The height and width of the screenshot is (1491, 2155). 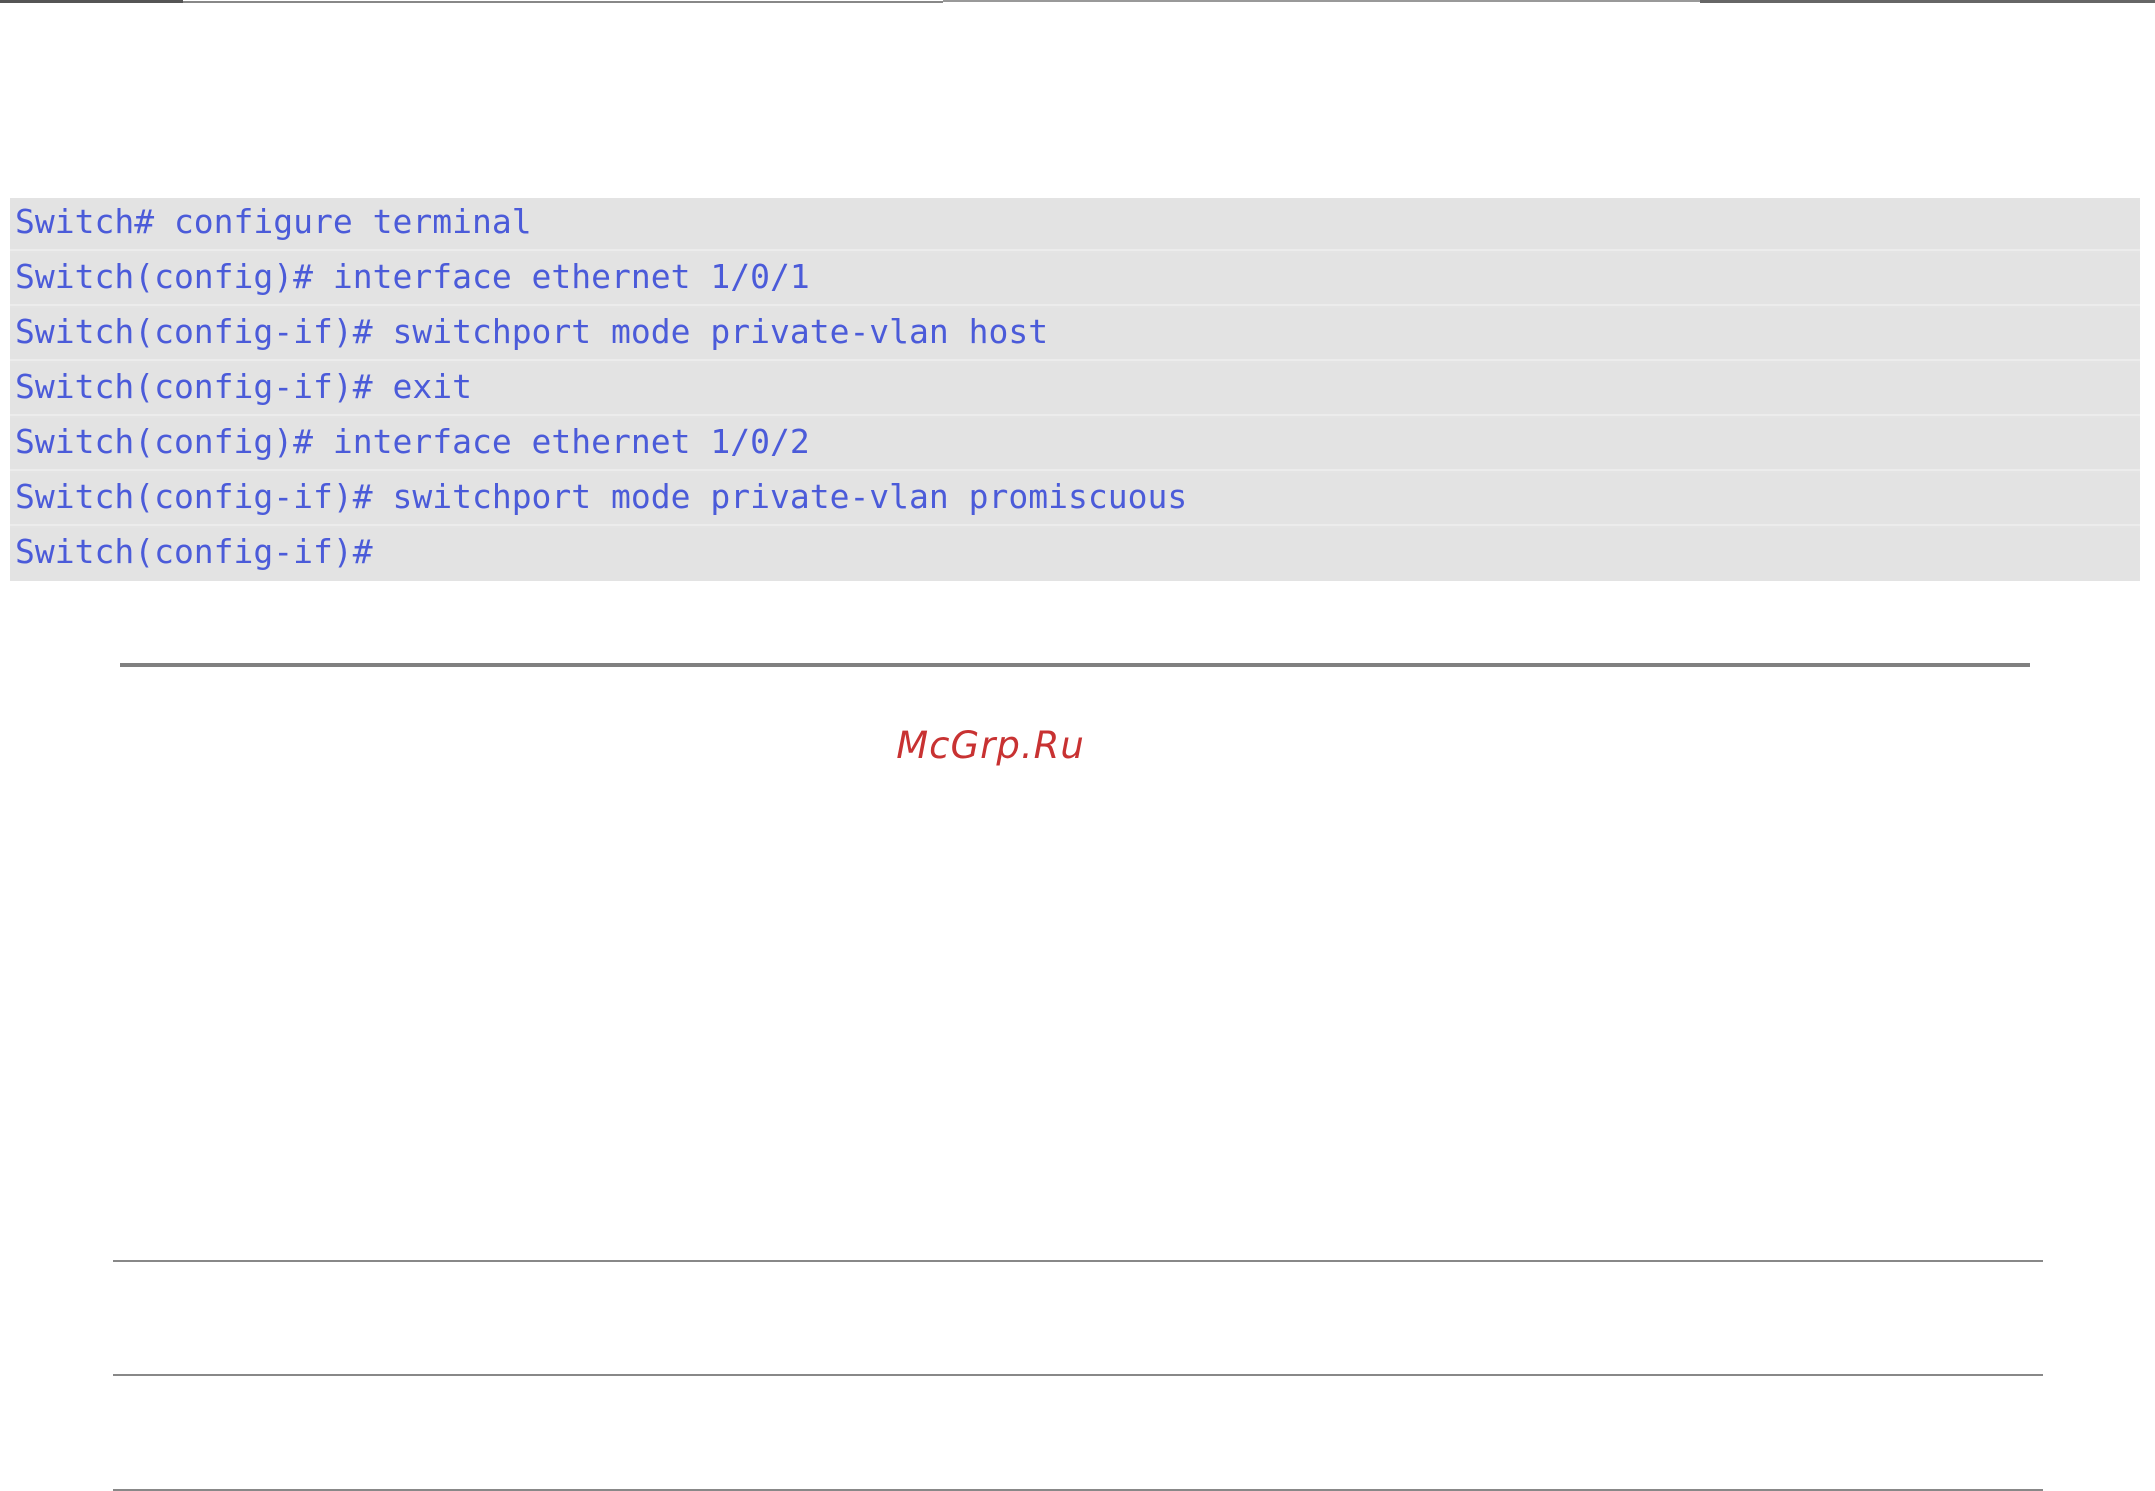 I want to click on code-line: Switch(config)# interface ethernet 1/0/2, so click(x=1075, y=444).